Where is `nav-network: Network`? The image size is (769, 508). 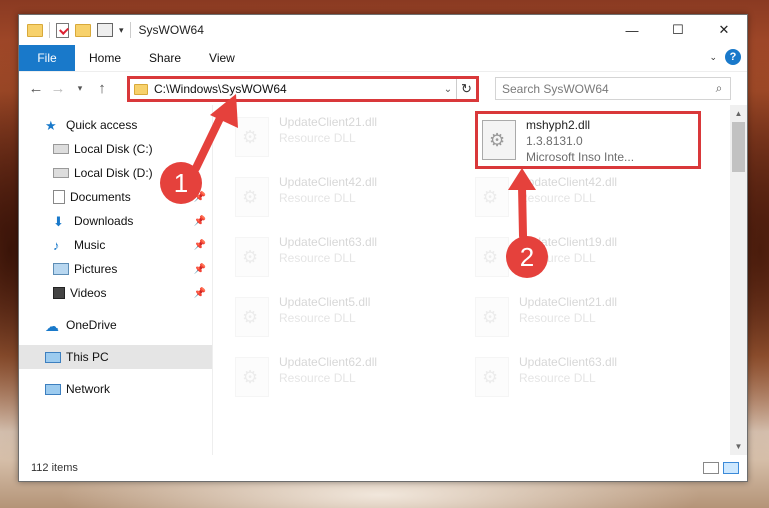 nav-network: Network is located at coordinates (115, 389).